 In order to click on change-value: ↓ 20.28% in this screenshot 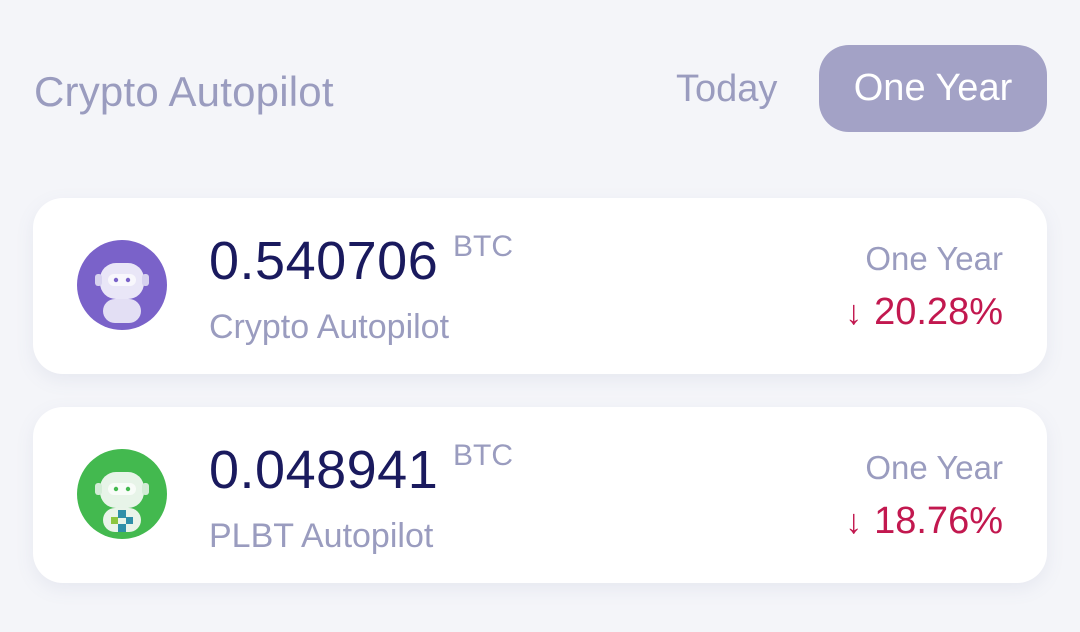, I will do `click(924, 312)`.